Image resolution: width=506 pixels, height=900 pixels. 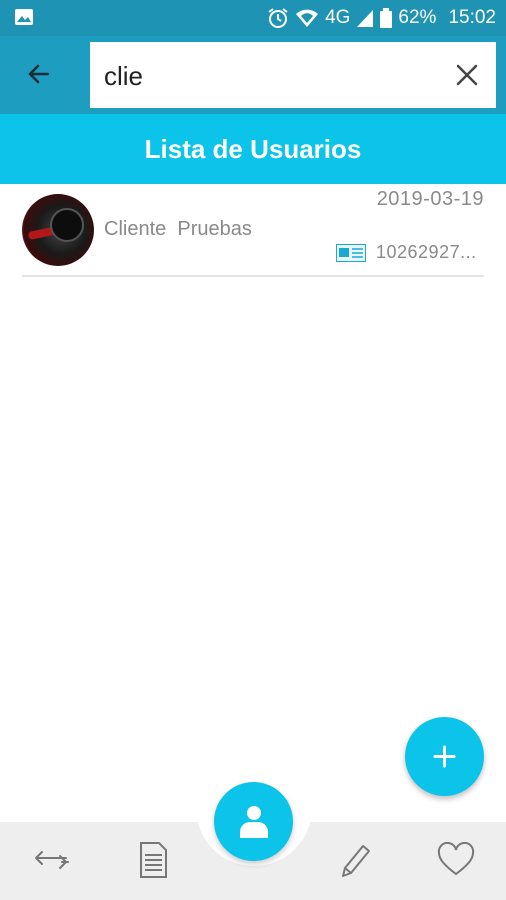 I want to click on user-name: Cliente Pruebas, so click(x=178, y=229).